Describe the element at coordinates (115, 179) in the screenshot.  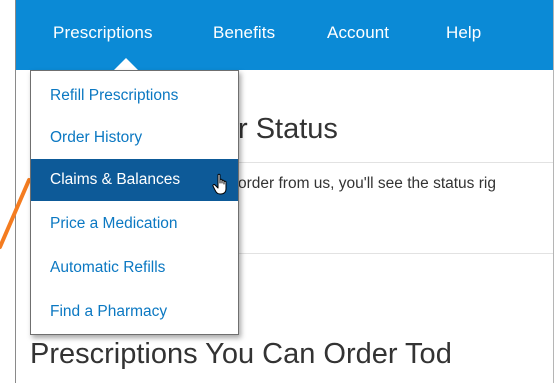
I see `menu-item-label: Claims & Balances` at that location.